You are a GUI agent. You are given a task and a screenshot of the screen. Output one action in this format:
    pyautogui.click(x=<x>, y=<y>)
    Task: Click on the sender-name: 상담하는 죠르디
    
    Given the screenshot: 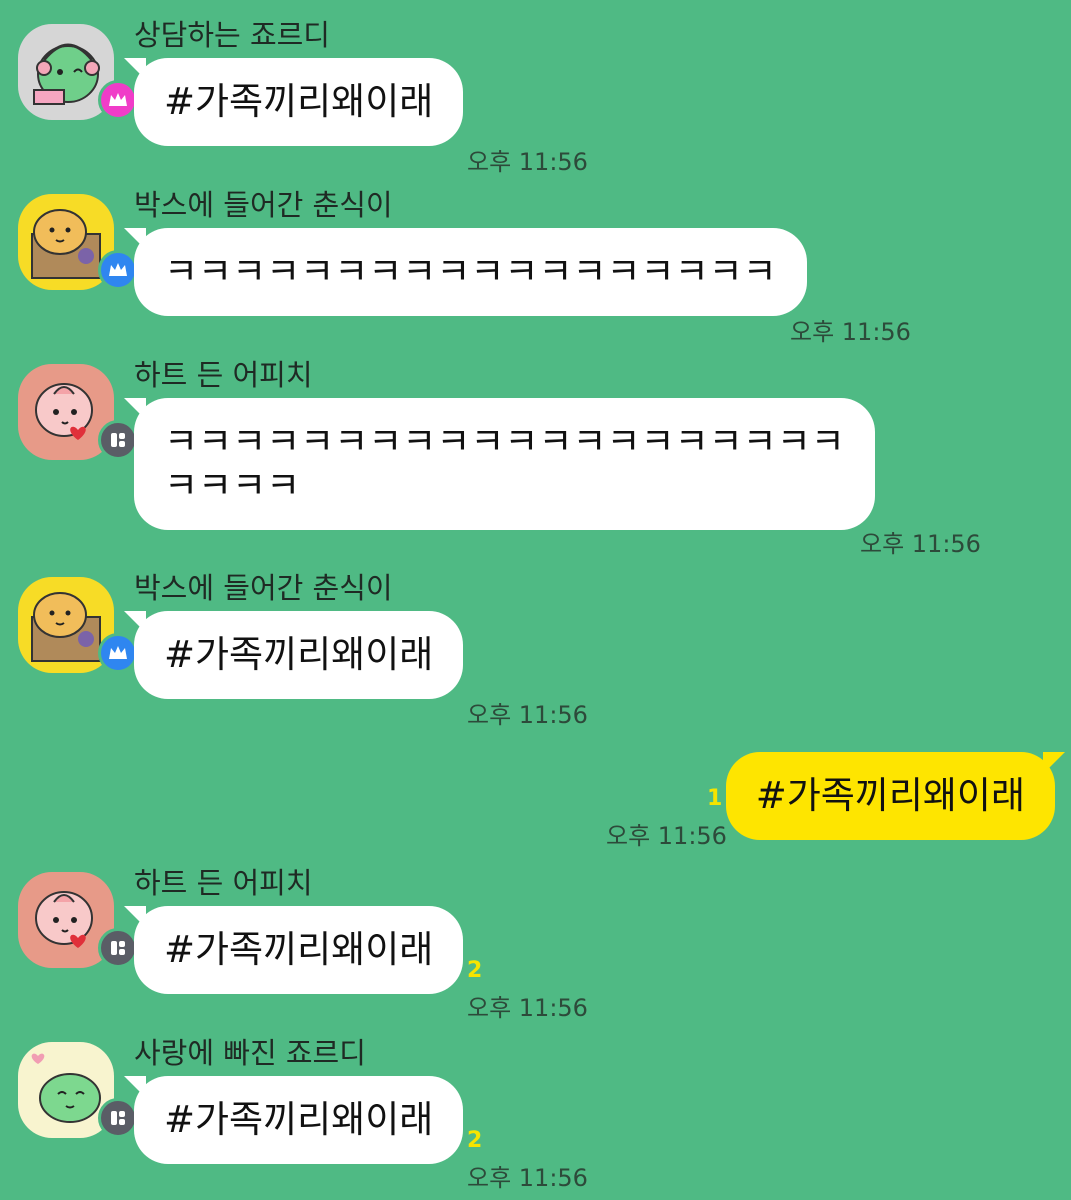 What is the action you would take?
    pyautogui.click(x=232, y=35)
    